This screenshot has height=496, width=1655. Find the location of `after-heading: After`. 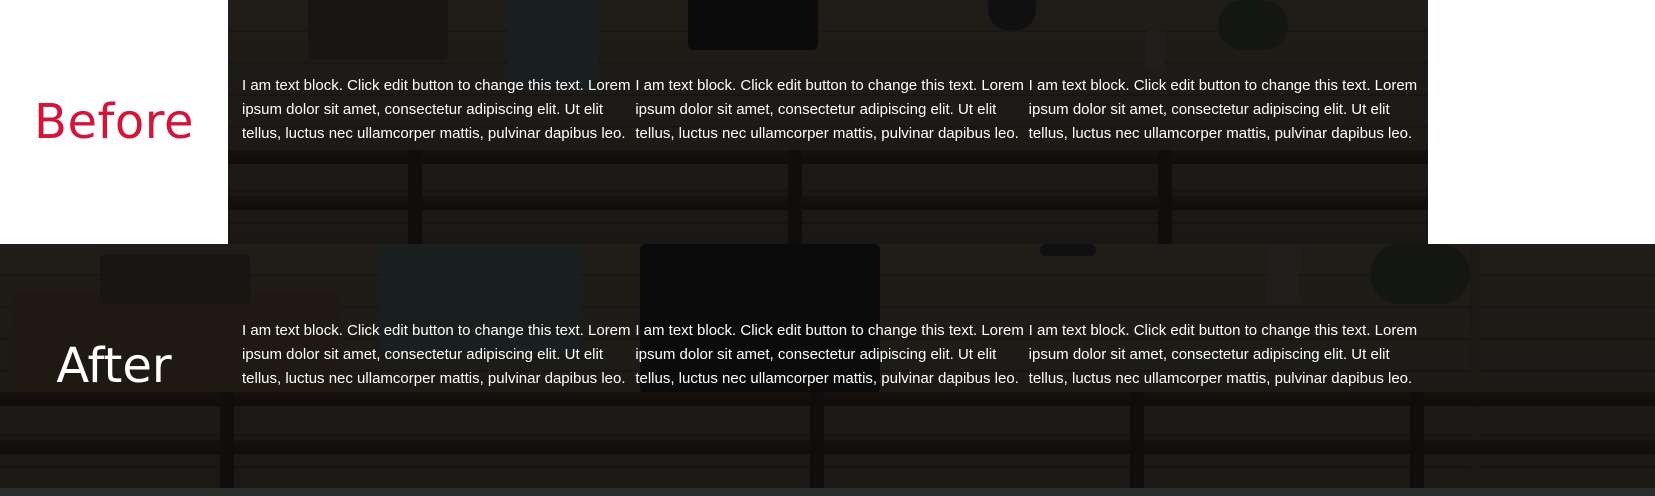

after-heading: After is located at coordinates (114, 366).